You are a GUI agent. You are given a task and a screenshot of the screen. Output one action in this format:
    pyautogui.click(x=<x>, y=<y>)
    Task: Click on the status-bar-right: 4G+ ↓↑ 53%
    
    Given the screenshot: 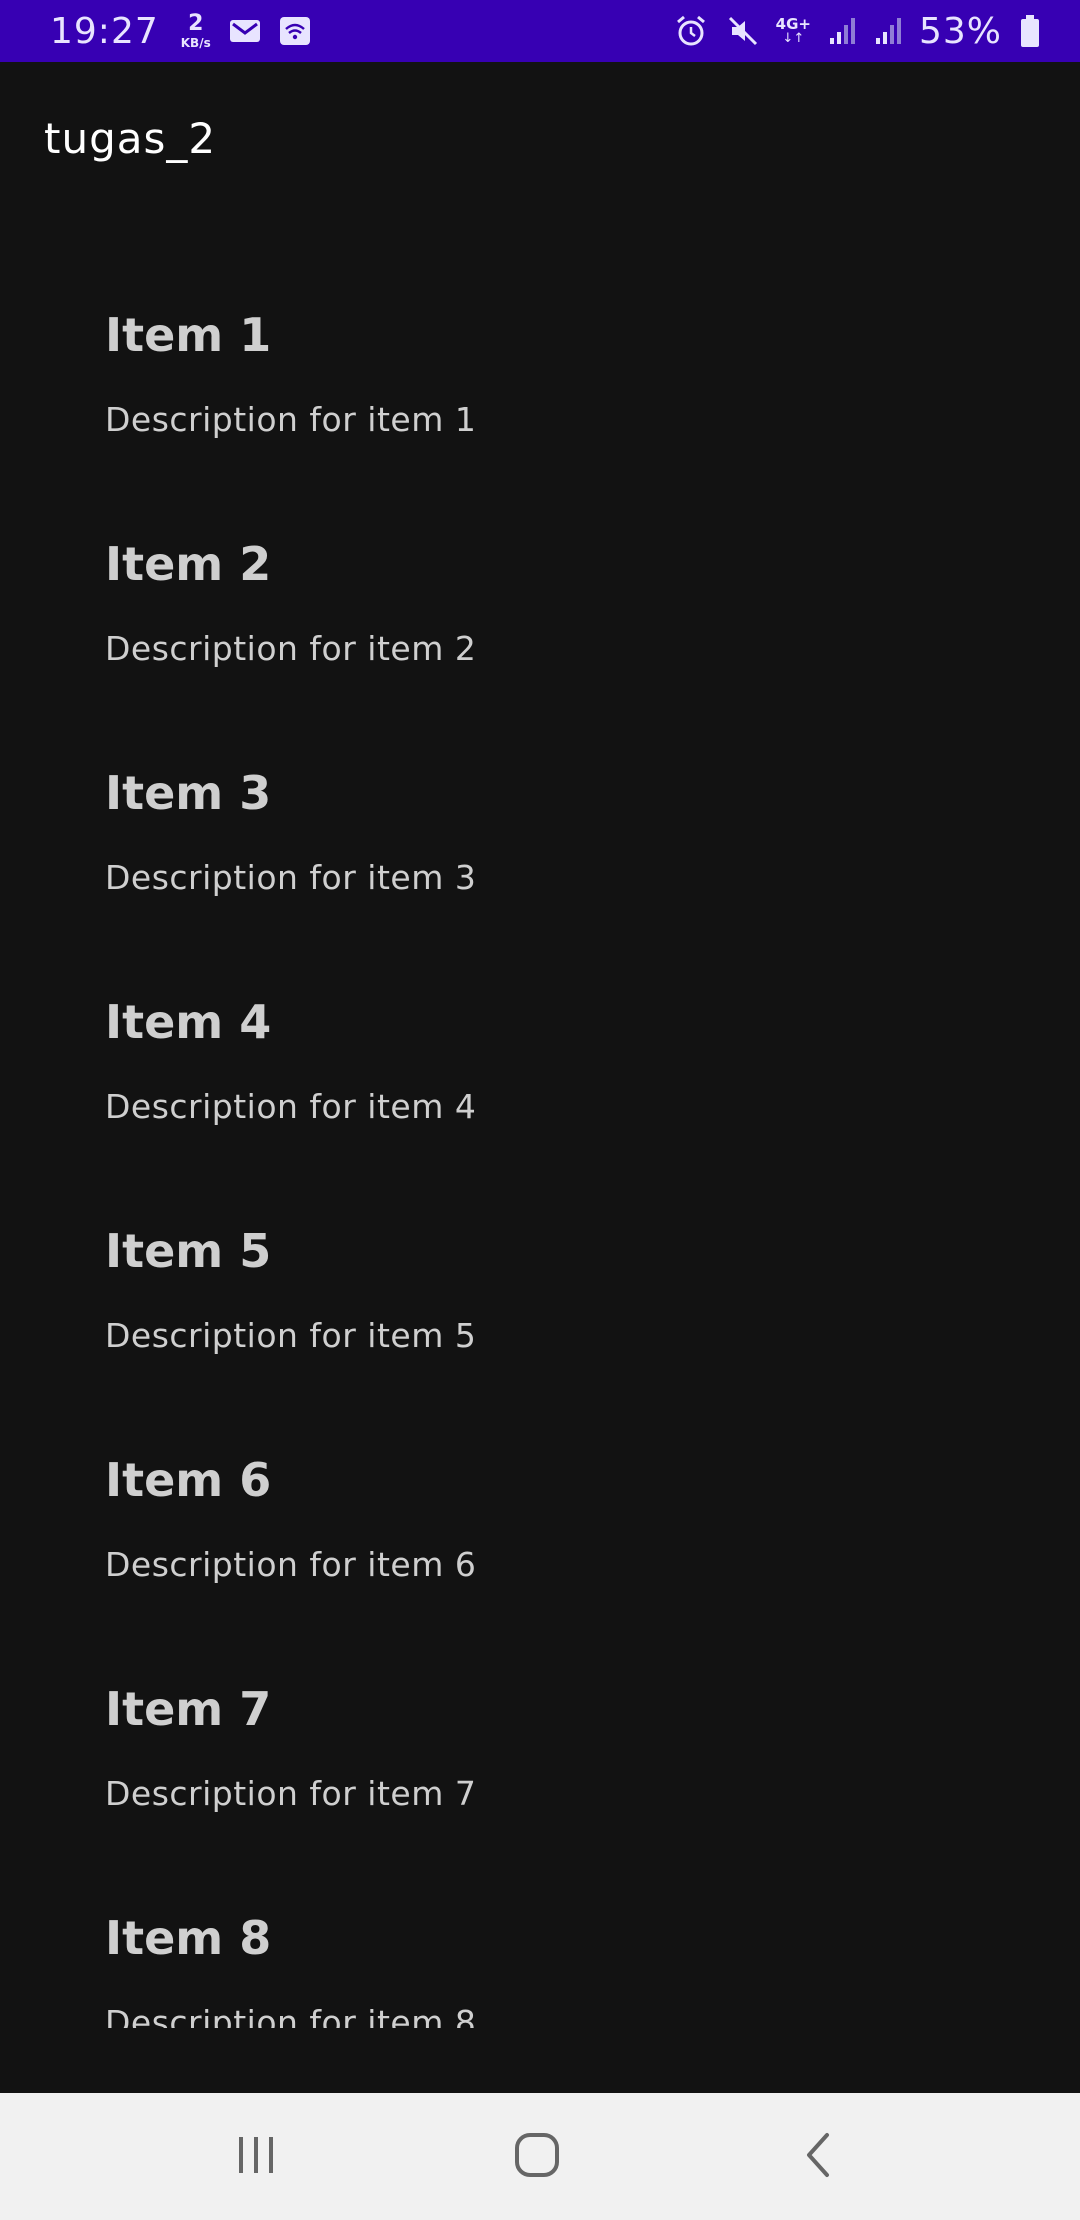 What is the action you would take?
    pyautogui.click(x=848, y=31)
    